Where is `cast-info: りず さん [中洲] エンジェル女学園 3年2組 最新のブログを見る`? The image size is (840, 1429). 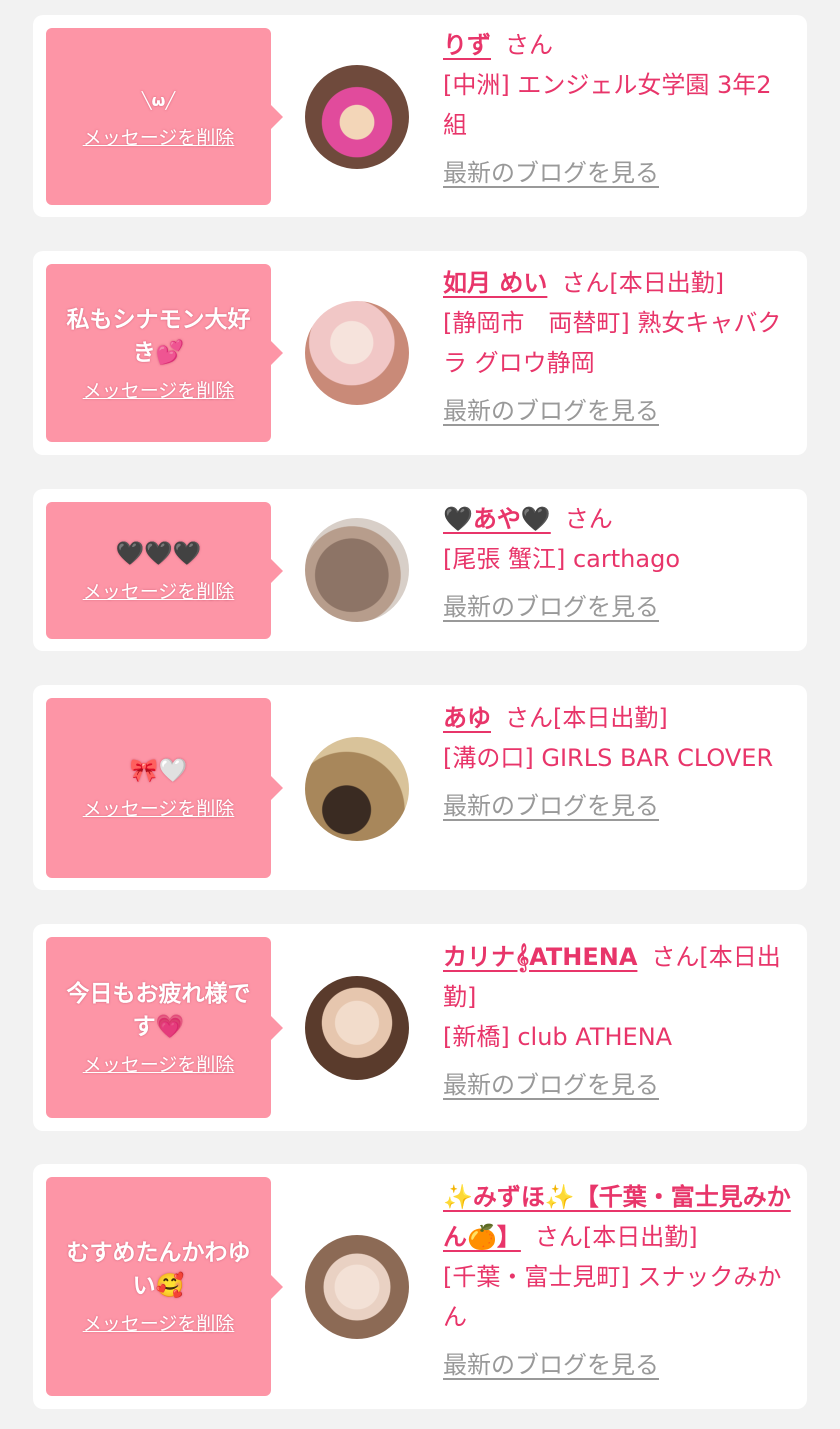 cast-info: りず さん [中洲] エンジェル女学園 3年2組 最新のブログを見る is located at coordinates (618, 109).